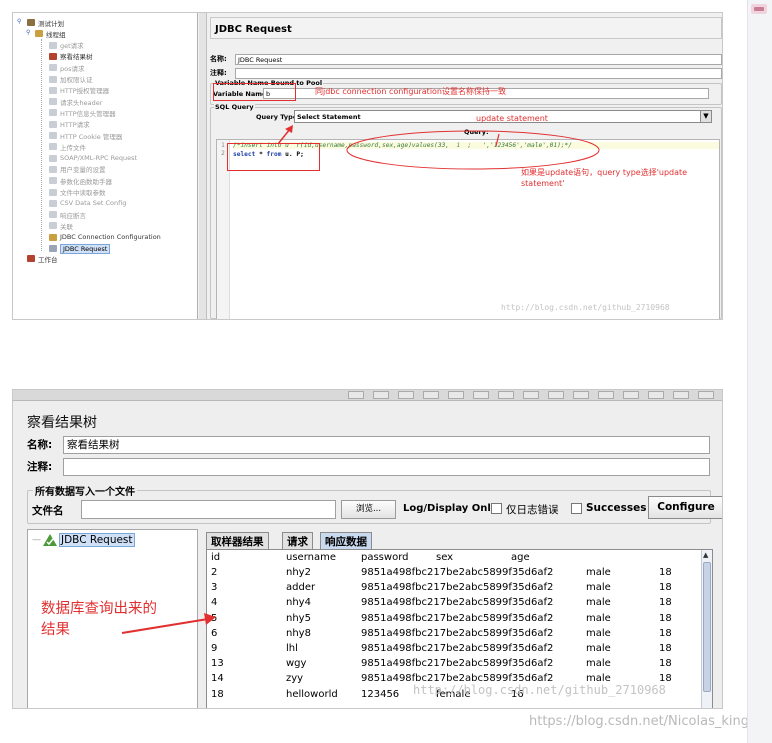 The height and width of the screenshot is (743, 772). I want to click on sampler-node: — JDBC Request, so click(83, 540).